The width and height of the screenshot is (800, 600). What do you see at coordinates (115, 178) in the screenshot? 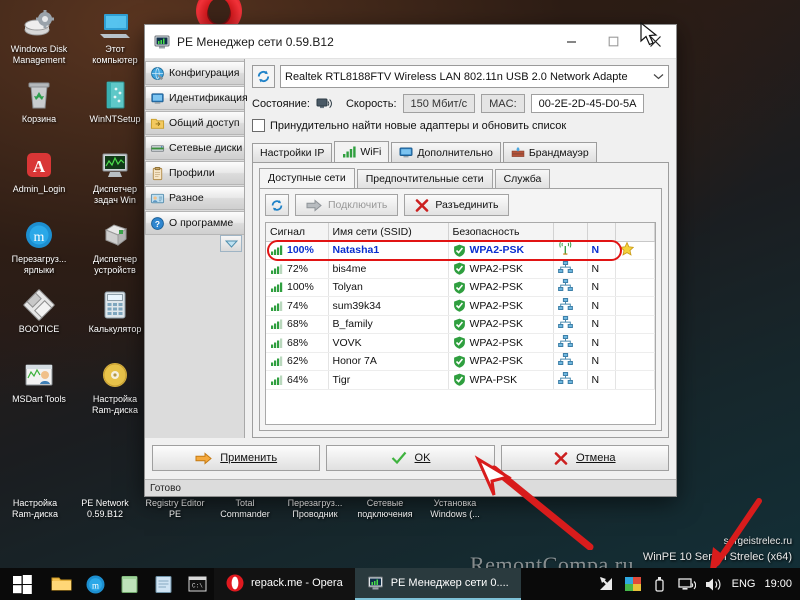
I see `desktop-icon-task-manager: Диспетчер задач Win` at bounding box center [115, 178].